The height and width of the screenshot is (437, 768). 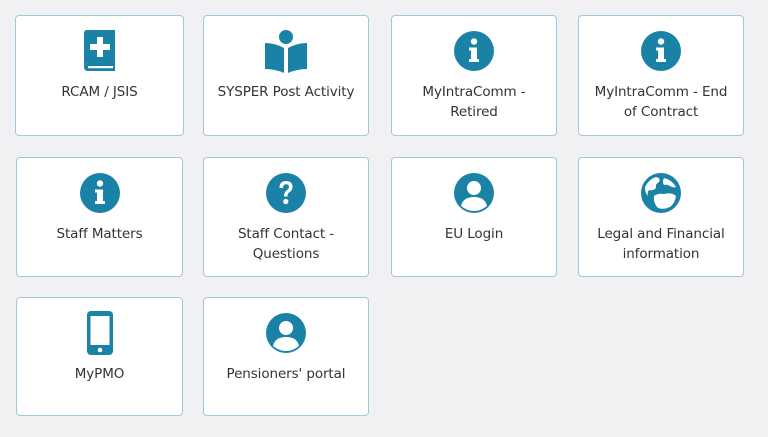 I want to click on question-icon, so click(x=286, y=193).